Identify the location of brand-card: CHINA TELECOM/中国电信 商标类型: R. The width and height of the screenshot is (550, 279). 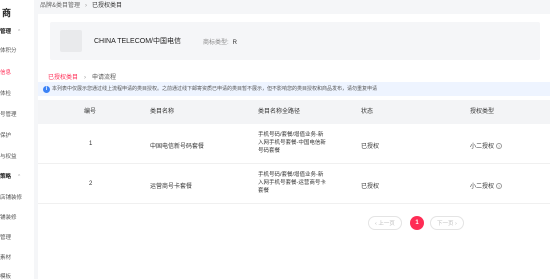
(295, 41).